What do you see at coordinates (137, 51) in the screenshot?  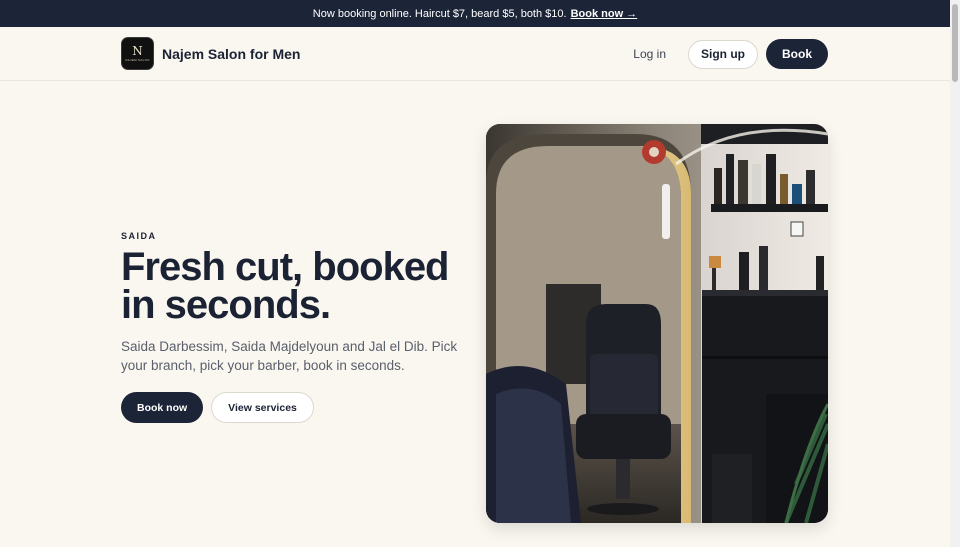 I see `logo-monogram: N` at bounding box center [137, 51].